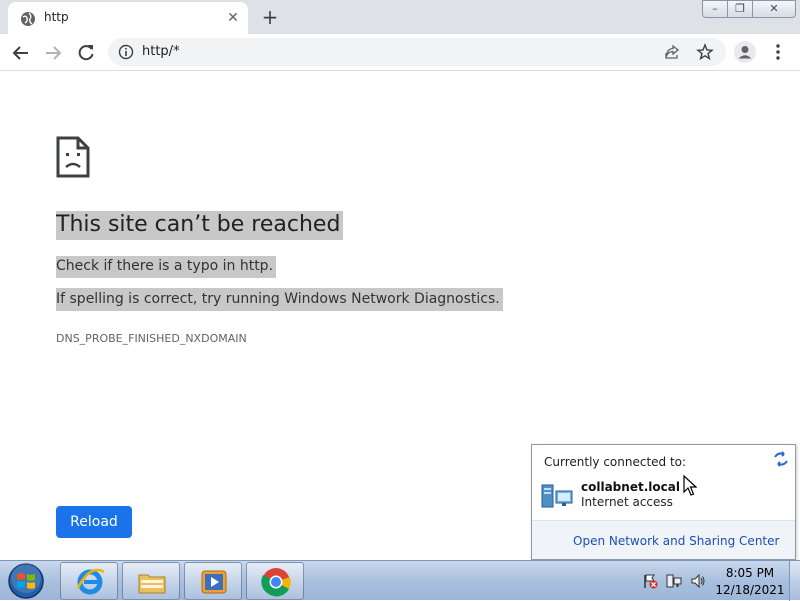 This screenshot has width=800, height=601. Describe the element at coordinates (705, 52) in the screenshot. I see `bookmark-star-icon` at that location.